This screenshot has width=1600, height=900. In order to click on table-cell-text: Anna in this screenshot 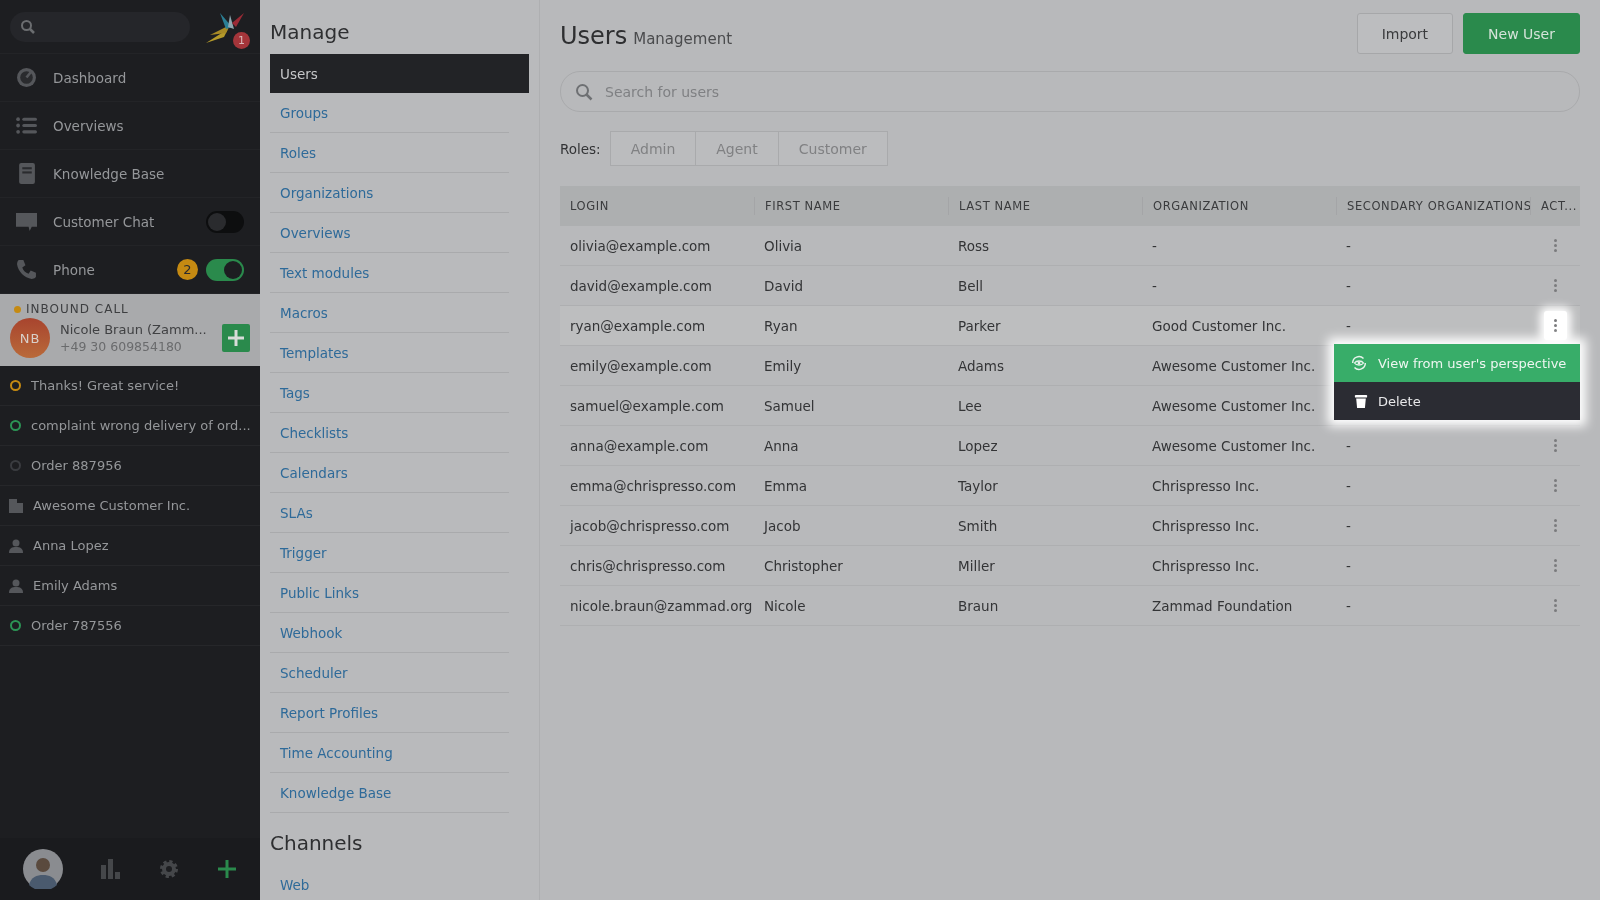, I will do `click(781, 445)`.